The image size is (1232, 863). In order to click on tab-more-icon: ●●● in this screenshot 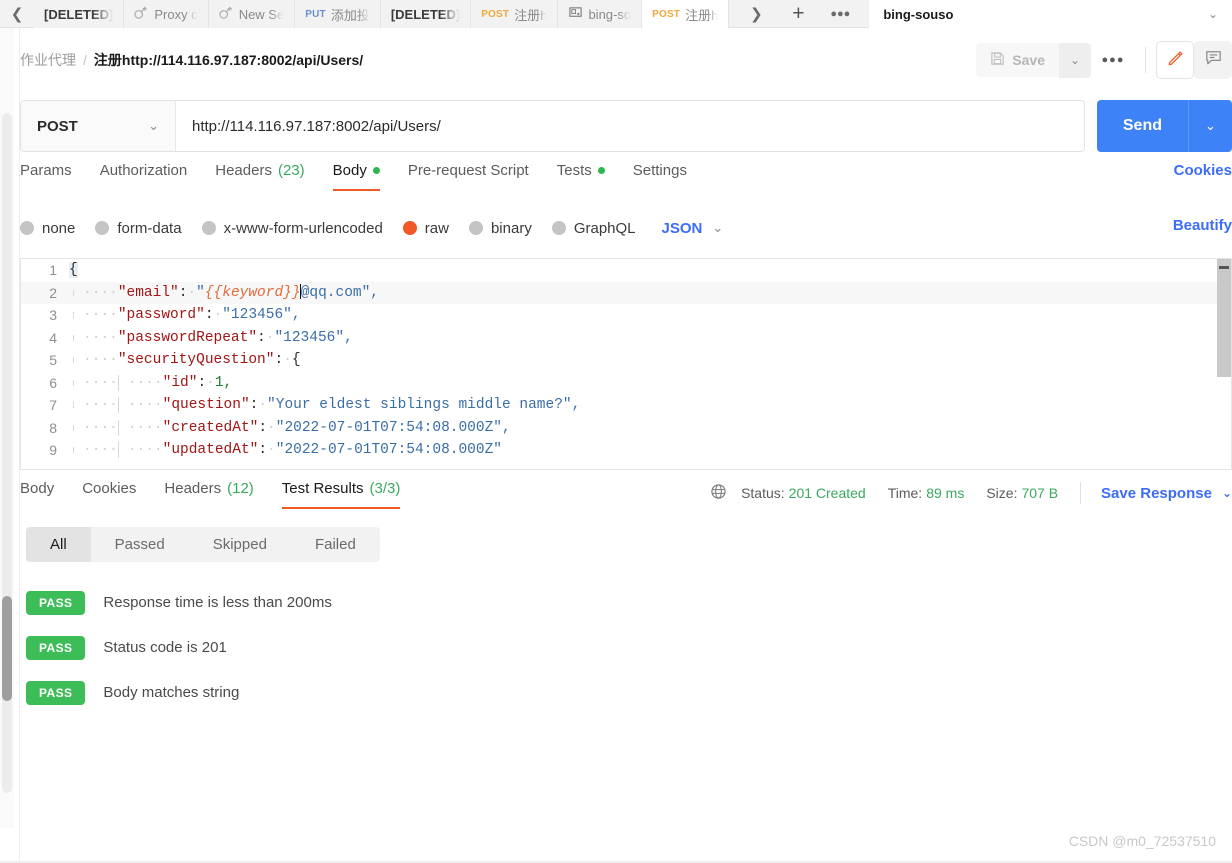, I will do `click(840, 14)`.